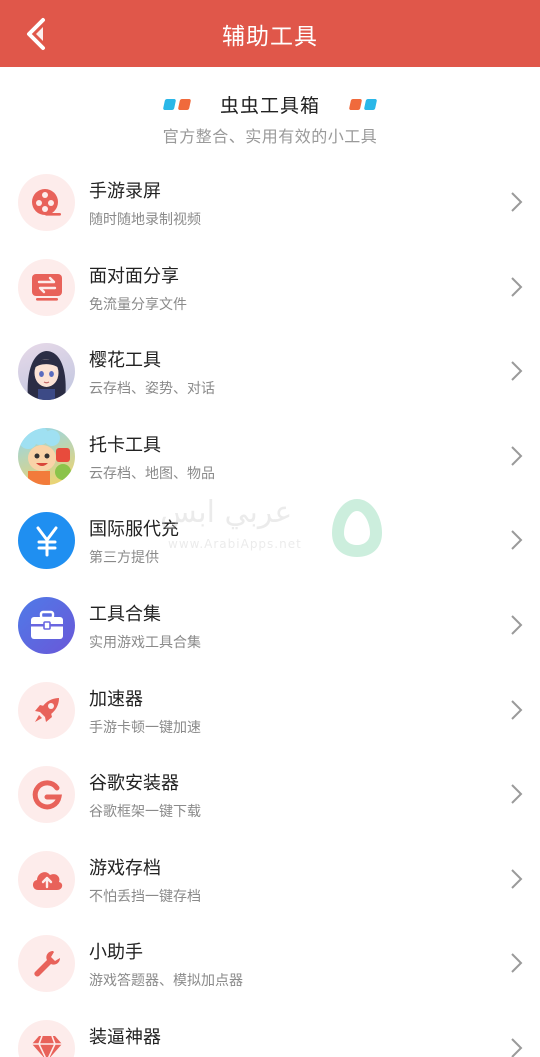 This screenshot has width=540, height=1057. I want to click on item-title: 小助手, so click(116, 953).